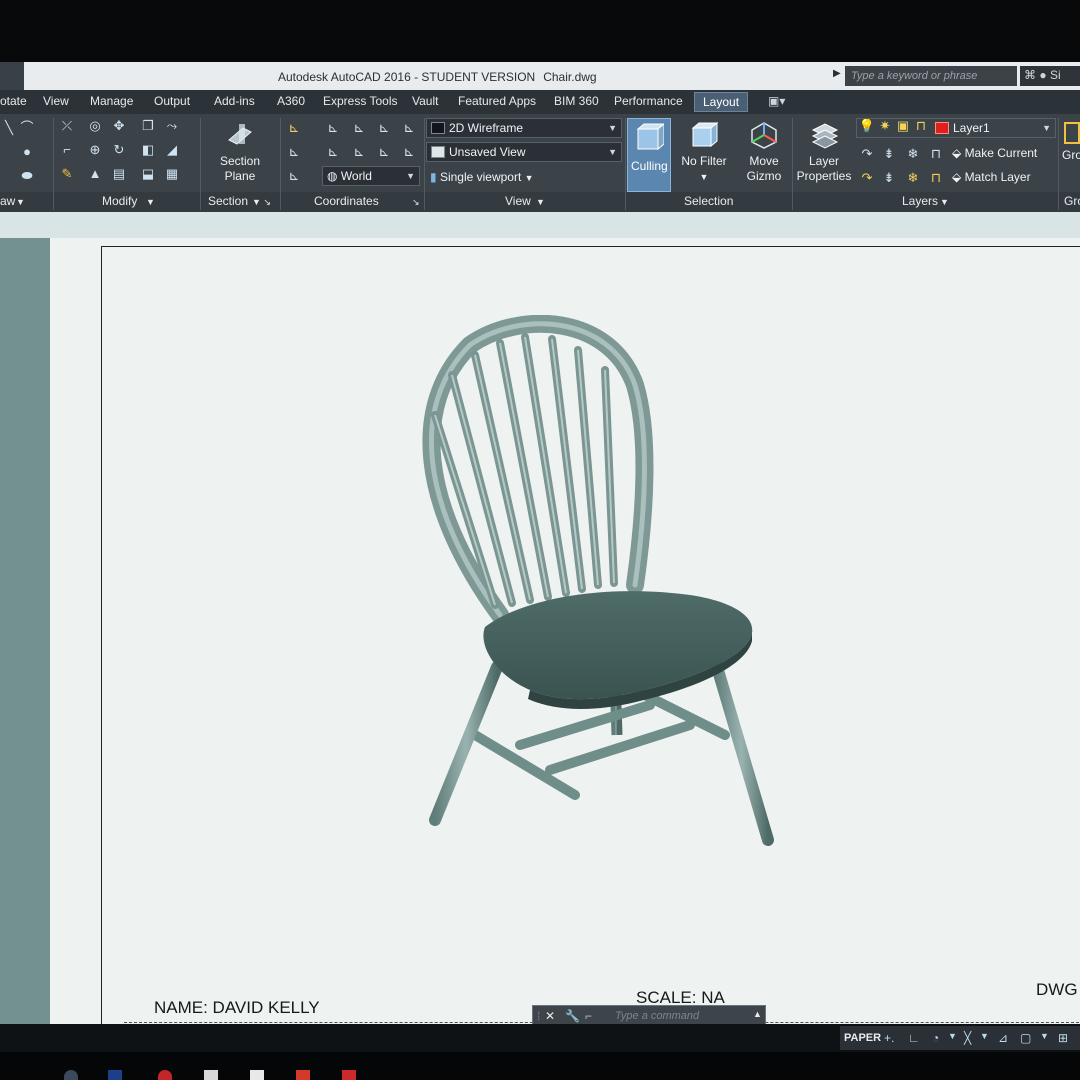  I want to click on tab-express-tools: Express Tools, so click(360, 101).